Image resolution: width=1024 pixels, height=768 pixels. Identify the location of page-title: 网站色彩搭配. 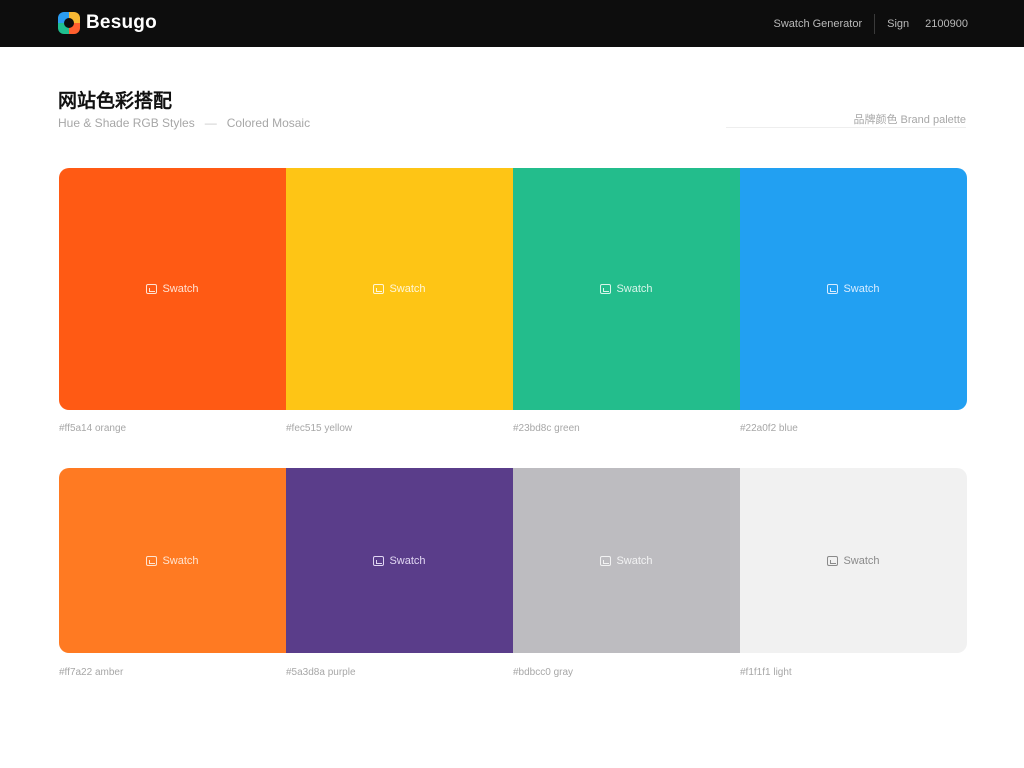
(115, 101).